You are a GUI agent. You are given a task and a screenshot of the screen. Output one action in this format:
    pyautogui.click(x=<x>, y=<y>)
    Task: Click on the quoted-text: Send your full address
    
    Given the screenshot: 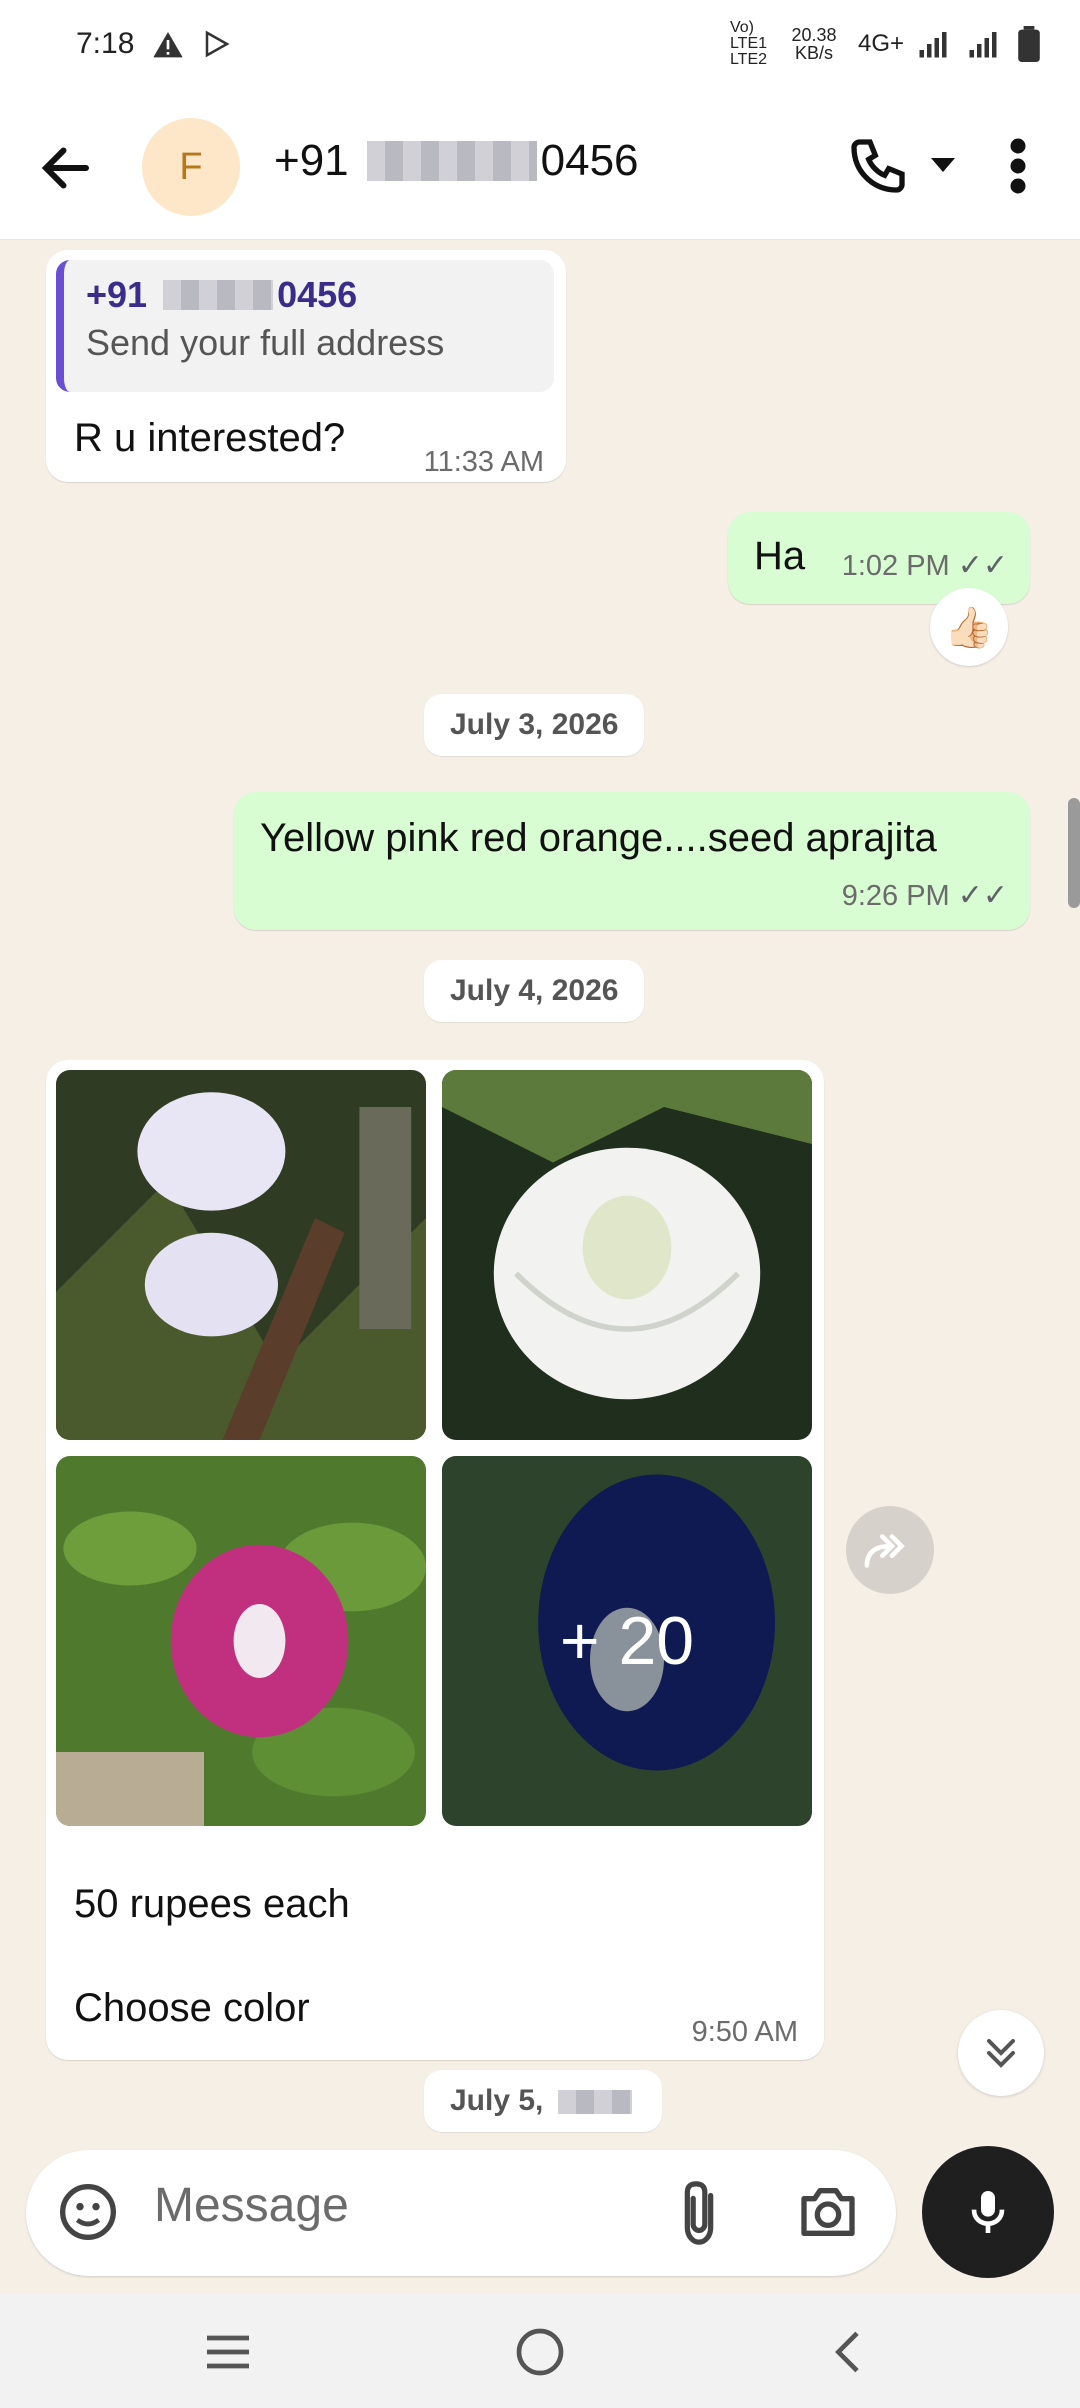 What is the action you would take?
    pyautogui.click(x=265, y=342)
    